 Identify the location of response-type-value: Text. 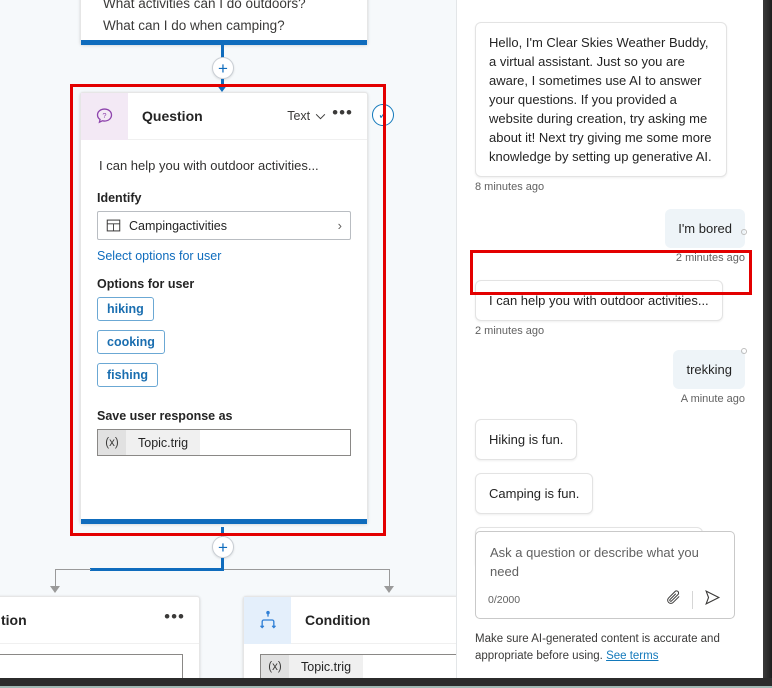
(299, 116).